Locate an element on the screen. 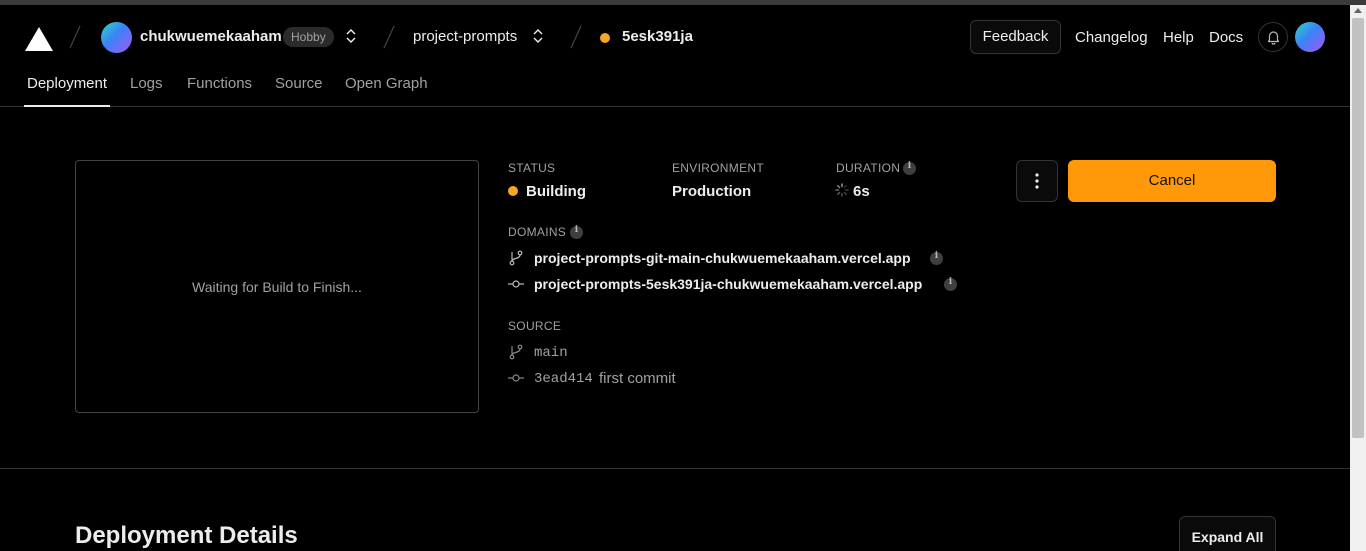 This screenshot has width=1366, height=551. tab-deployment: Deployment is located at coordinates (67, 83).